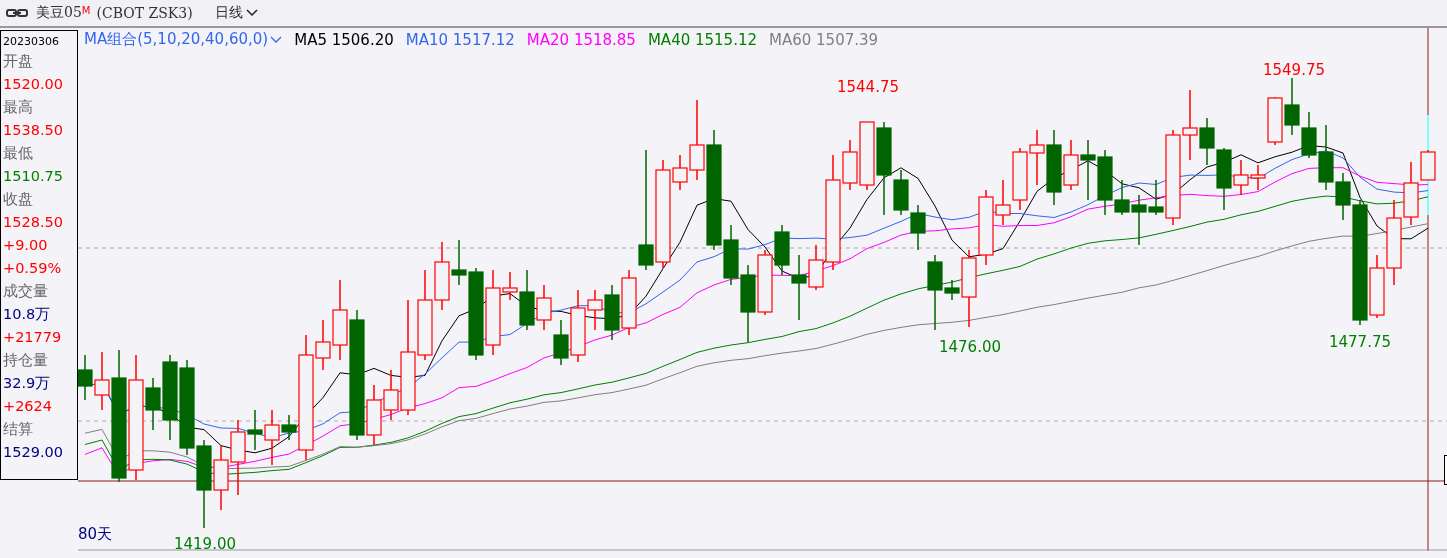 This screenshot has width=1447, height=558. Describe the element at coordinates (144, 13) in the screenshot. I see `contract-code: (CBOT ZSK3)` at that location.